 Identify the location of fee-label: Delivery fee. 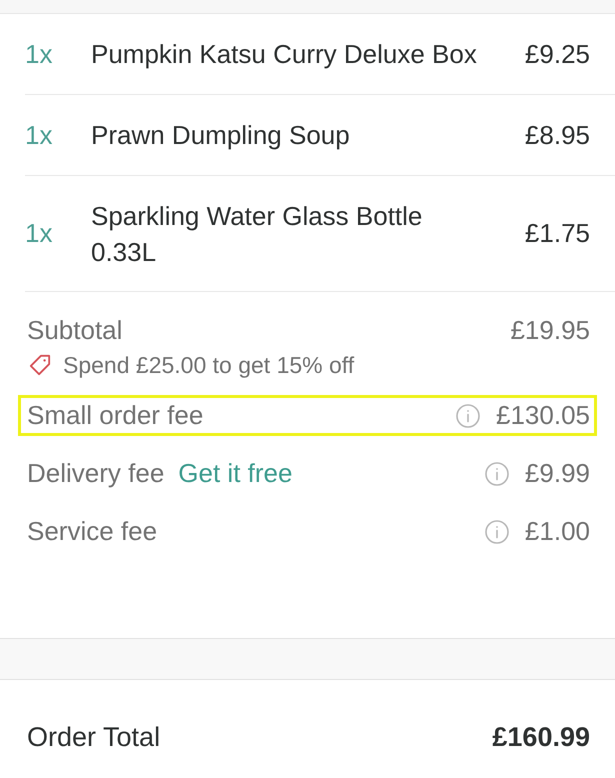
(95, 473).